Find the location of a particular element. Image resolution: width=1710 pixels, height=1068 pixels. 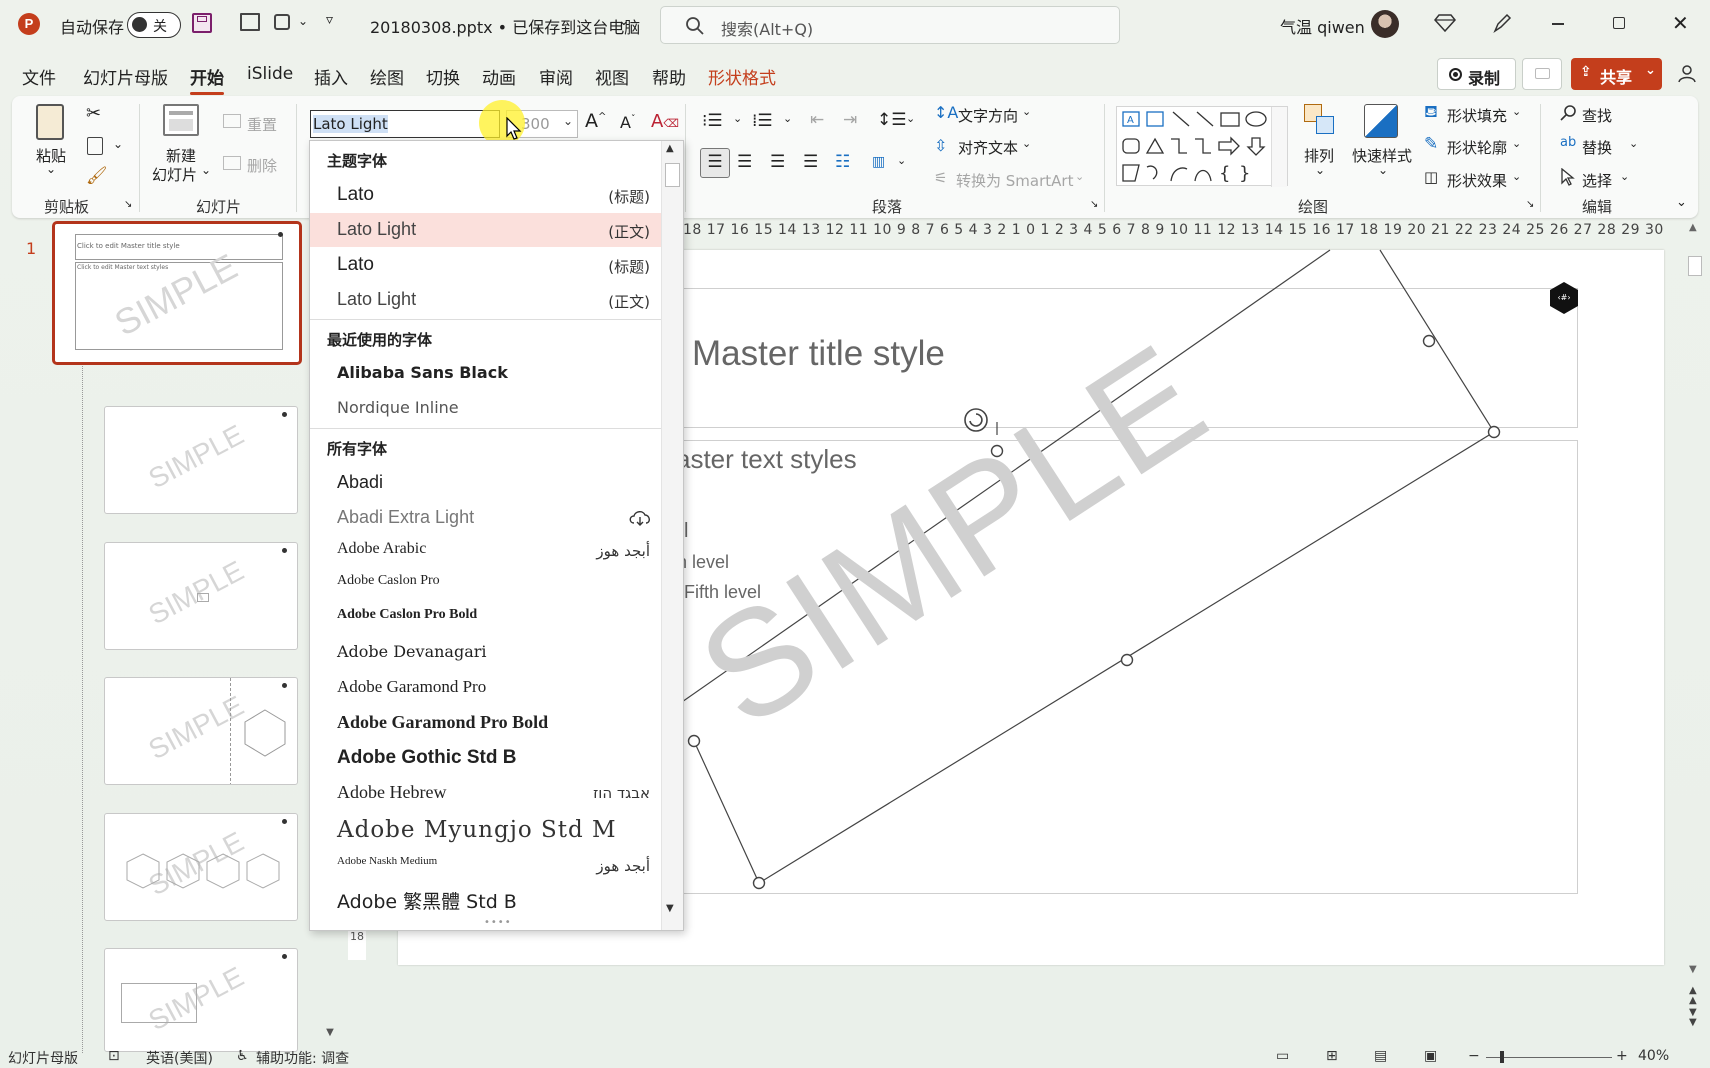

diamond-icon is located at coordinates (1445, 23).